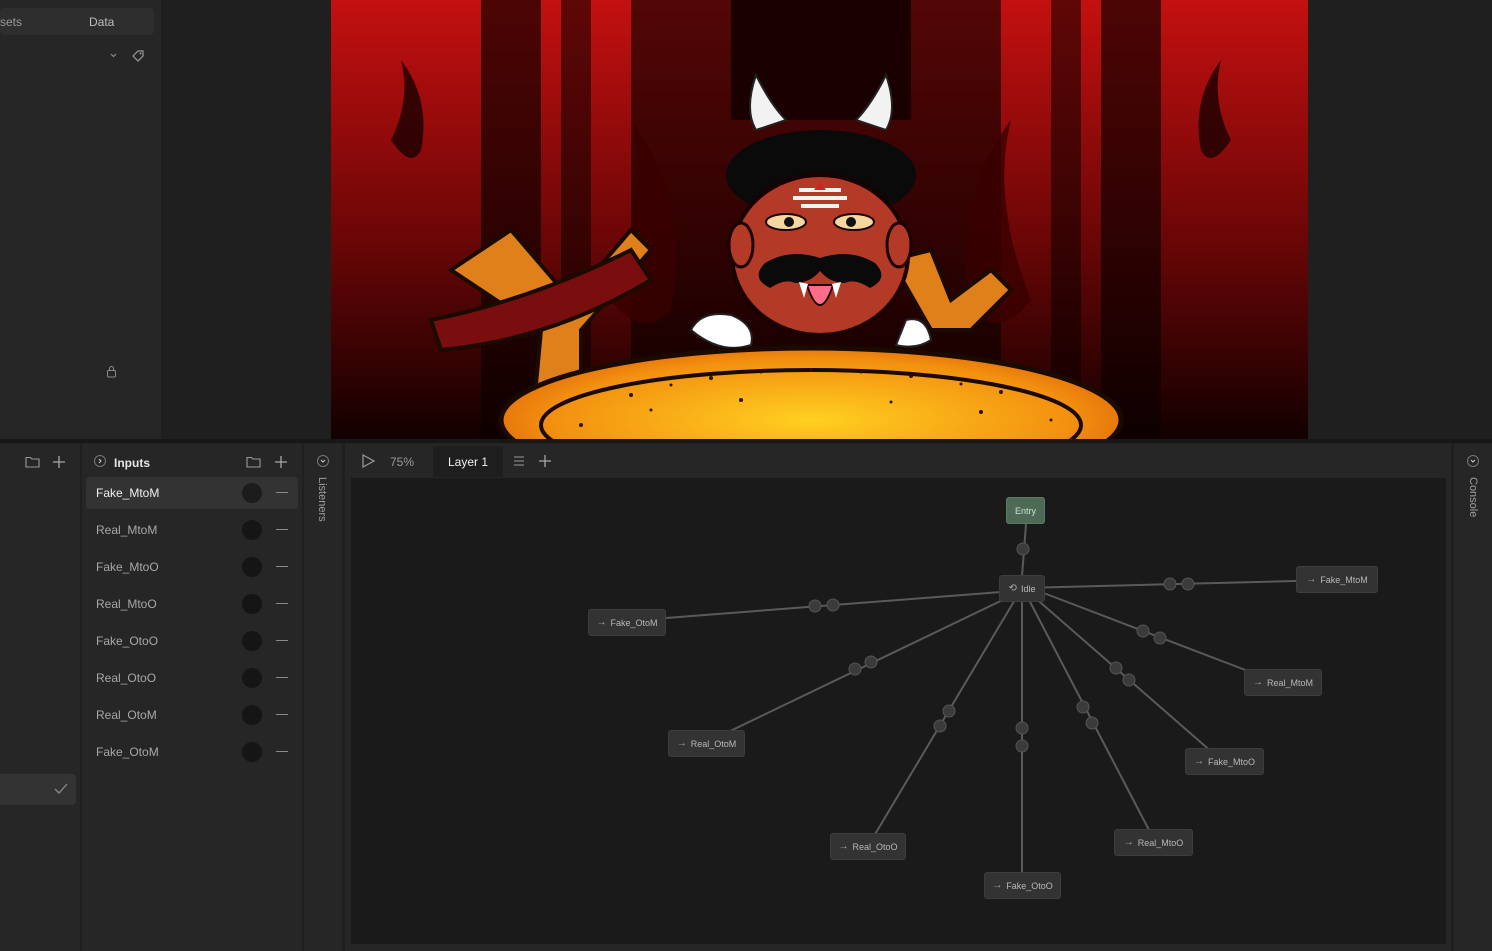 The image size is (1492, 951). What do you see at coordinates (59, 462) in the screenshot?
I see `plus-icon` at bounding box center [59, 462].